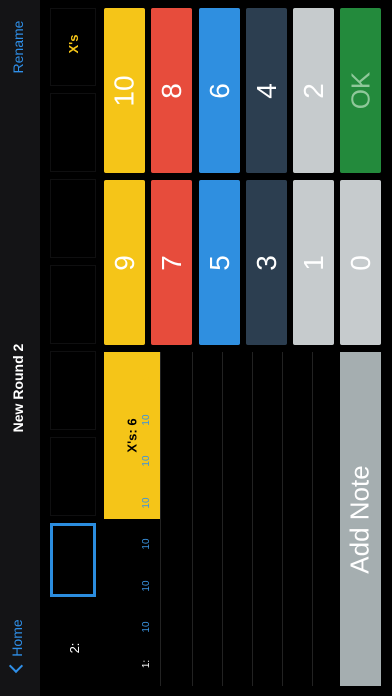 The height and width of the screenshot is (696, 392). What do you see at coordinates (20, 47) in the screenshot?
I see `rename-button: Rename` at bounding box center [20, 47].